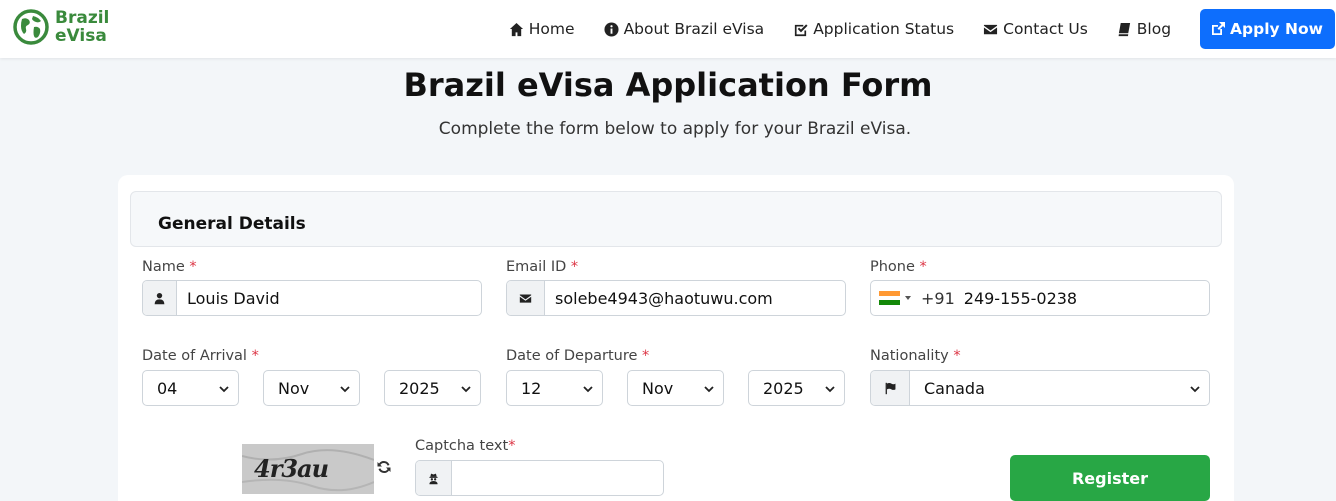  I want to click on nav-contact-label: Contact Us, so click(1045, 29).